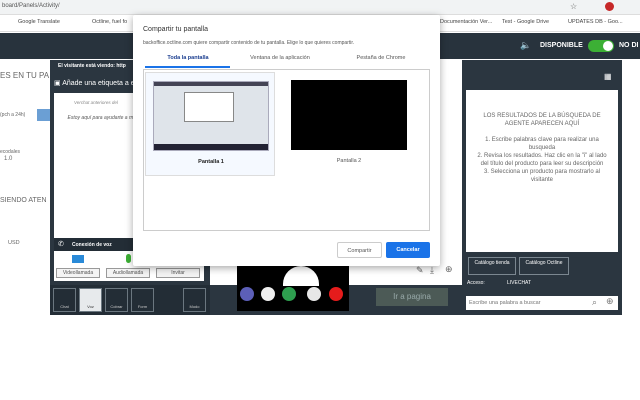 Image resolution: width=640 pixels, height=400 pixels. Describe the element at coordinates (381, 58) in the screenshot. I see `tab-chrome-tab: Pestaña de Chrome` at that location.